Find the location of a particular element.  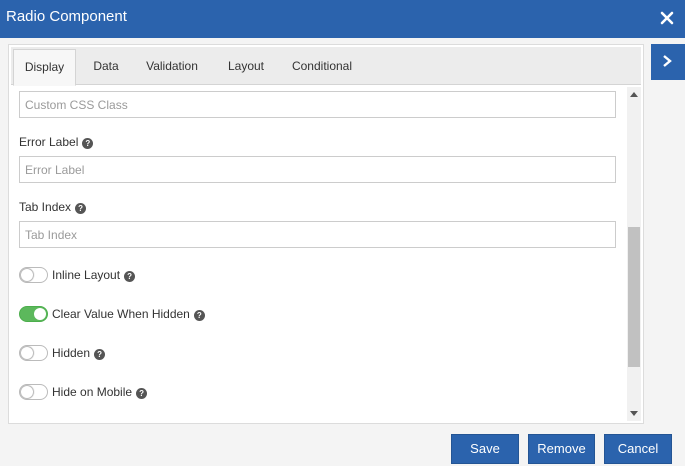

toggle-label-text: Hidden is located at coordinates (71, 353).